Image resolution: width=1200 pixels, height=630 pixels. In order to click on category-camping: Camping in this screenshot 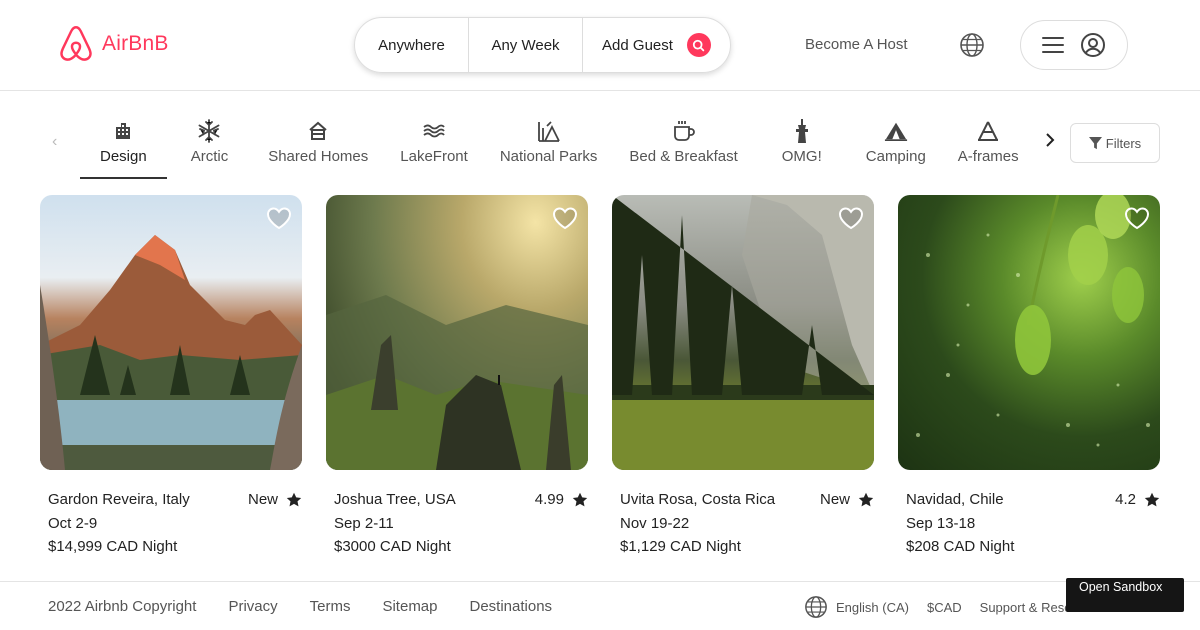, I will do `click(896, 135)`.